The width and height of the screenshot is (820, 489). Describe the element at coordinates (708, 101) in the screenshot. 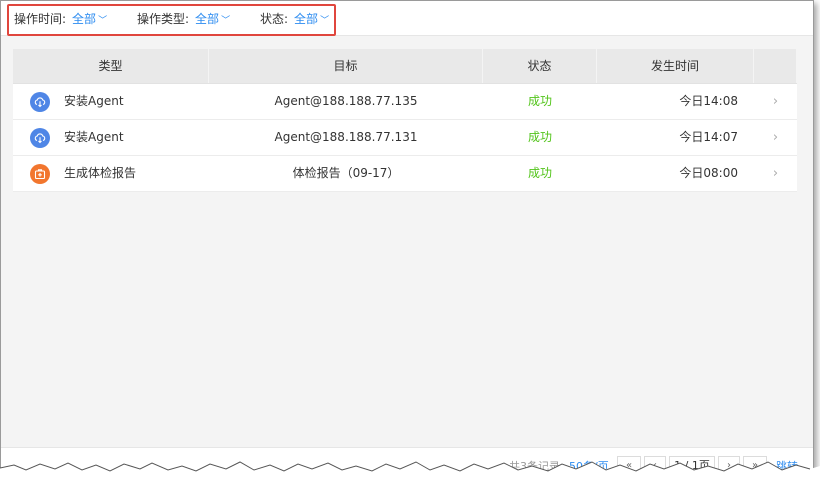

I see `cell-time: 今日14:08` at that location.